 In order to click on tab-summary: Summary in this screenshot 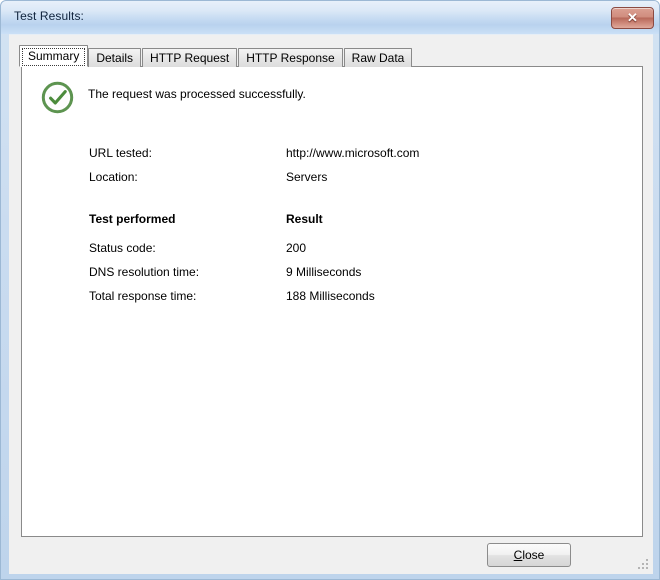, I will do `click(54, 56)`.